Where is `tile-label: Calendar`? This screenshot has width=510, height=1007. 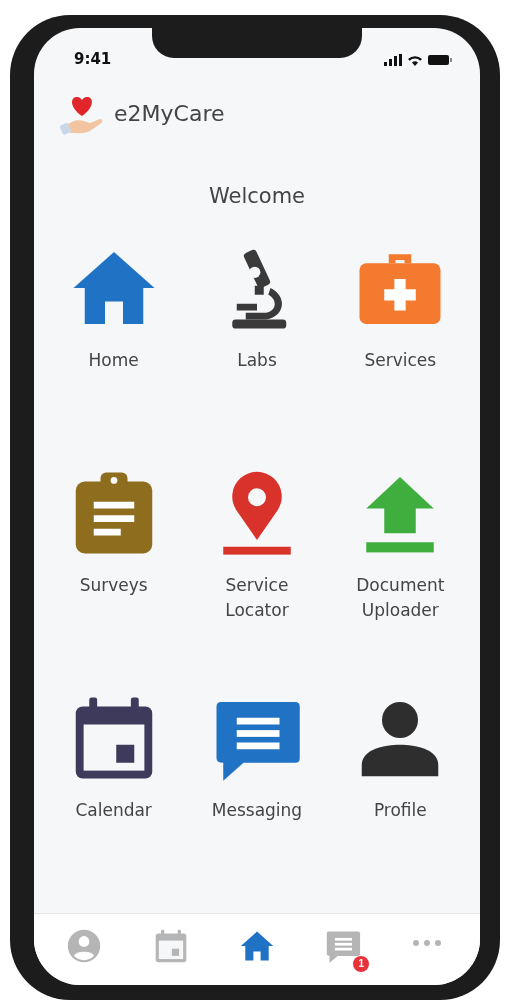
tile-label: Calendar is located at coordinates (113, 810).